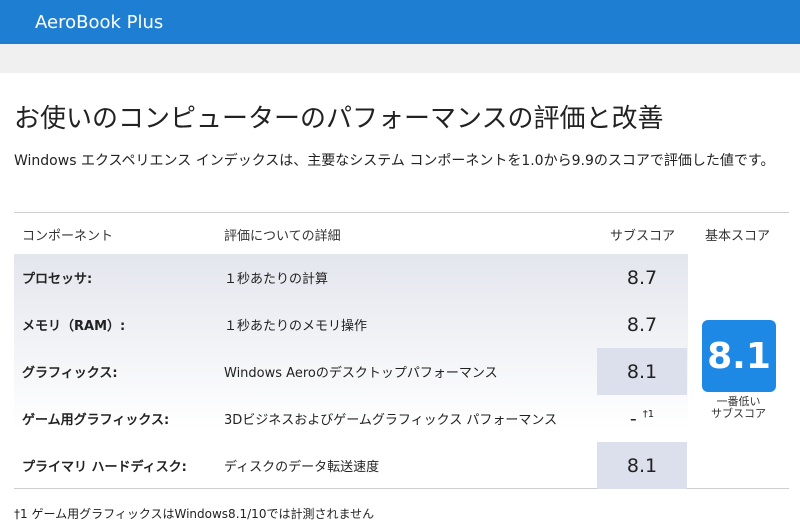 This screenshot has width=800, height=531. What do you see at coordinates (68, 236) in the screenshot?
I see `header-component: コンポーネント` at bounding box center [68, 236].